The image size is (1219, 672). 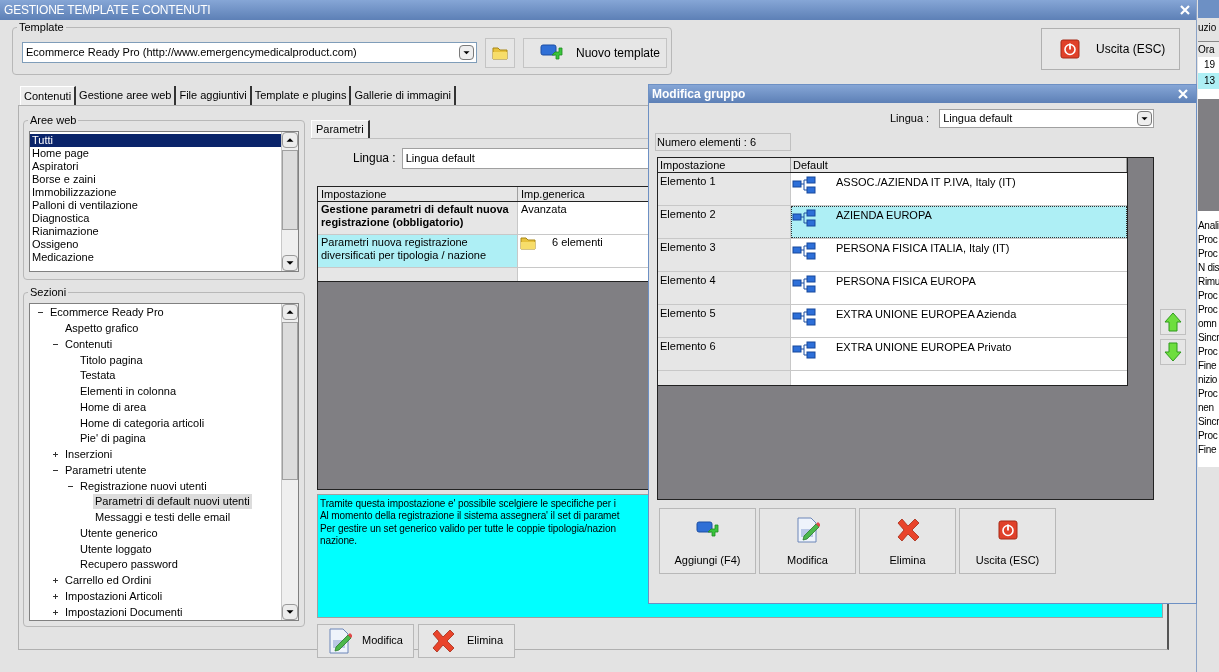 I want to click on tree-item: Carrello ed Ordini, so click(x=108, y=581).